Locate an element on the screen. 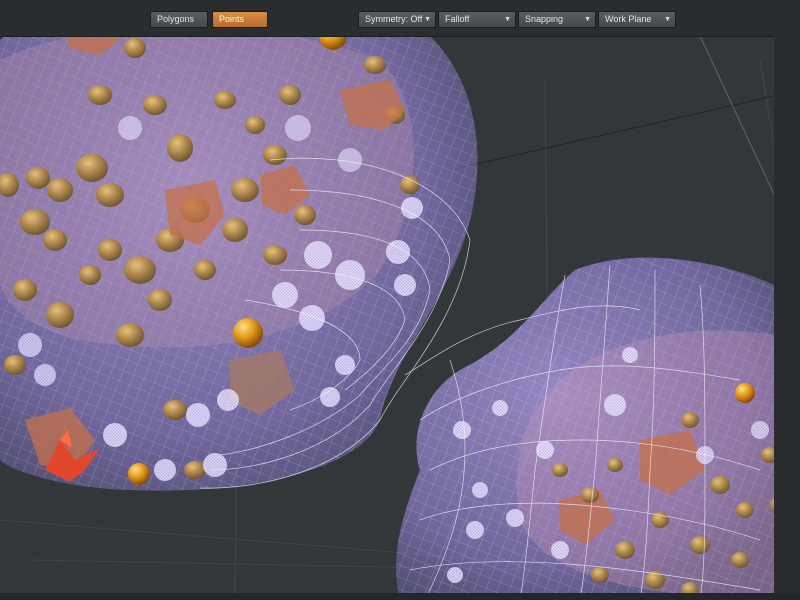  points-mode-label: Points is located at coordinates (232, 19).